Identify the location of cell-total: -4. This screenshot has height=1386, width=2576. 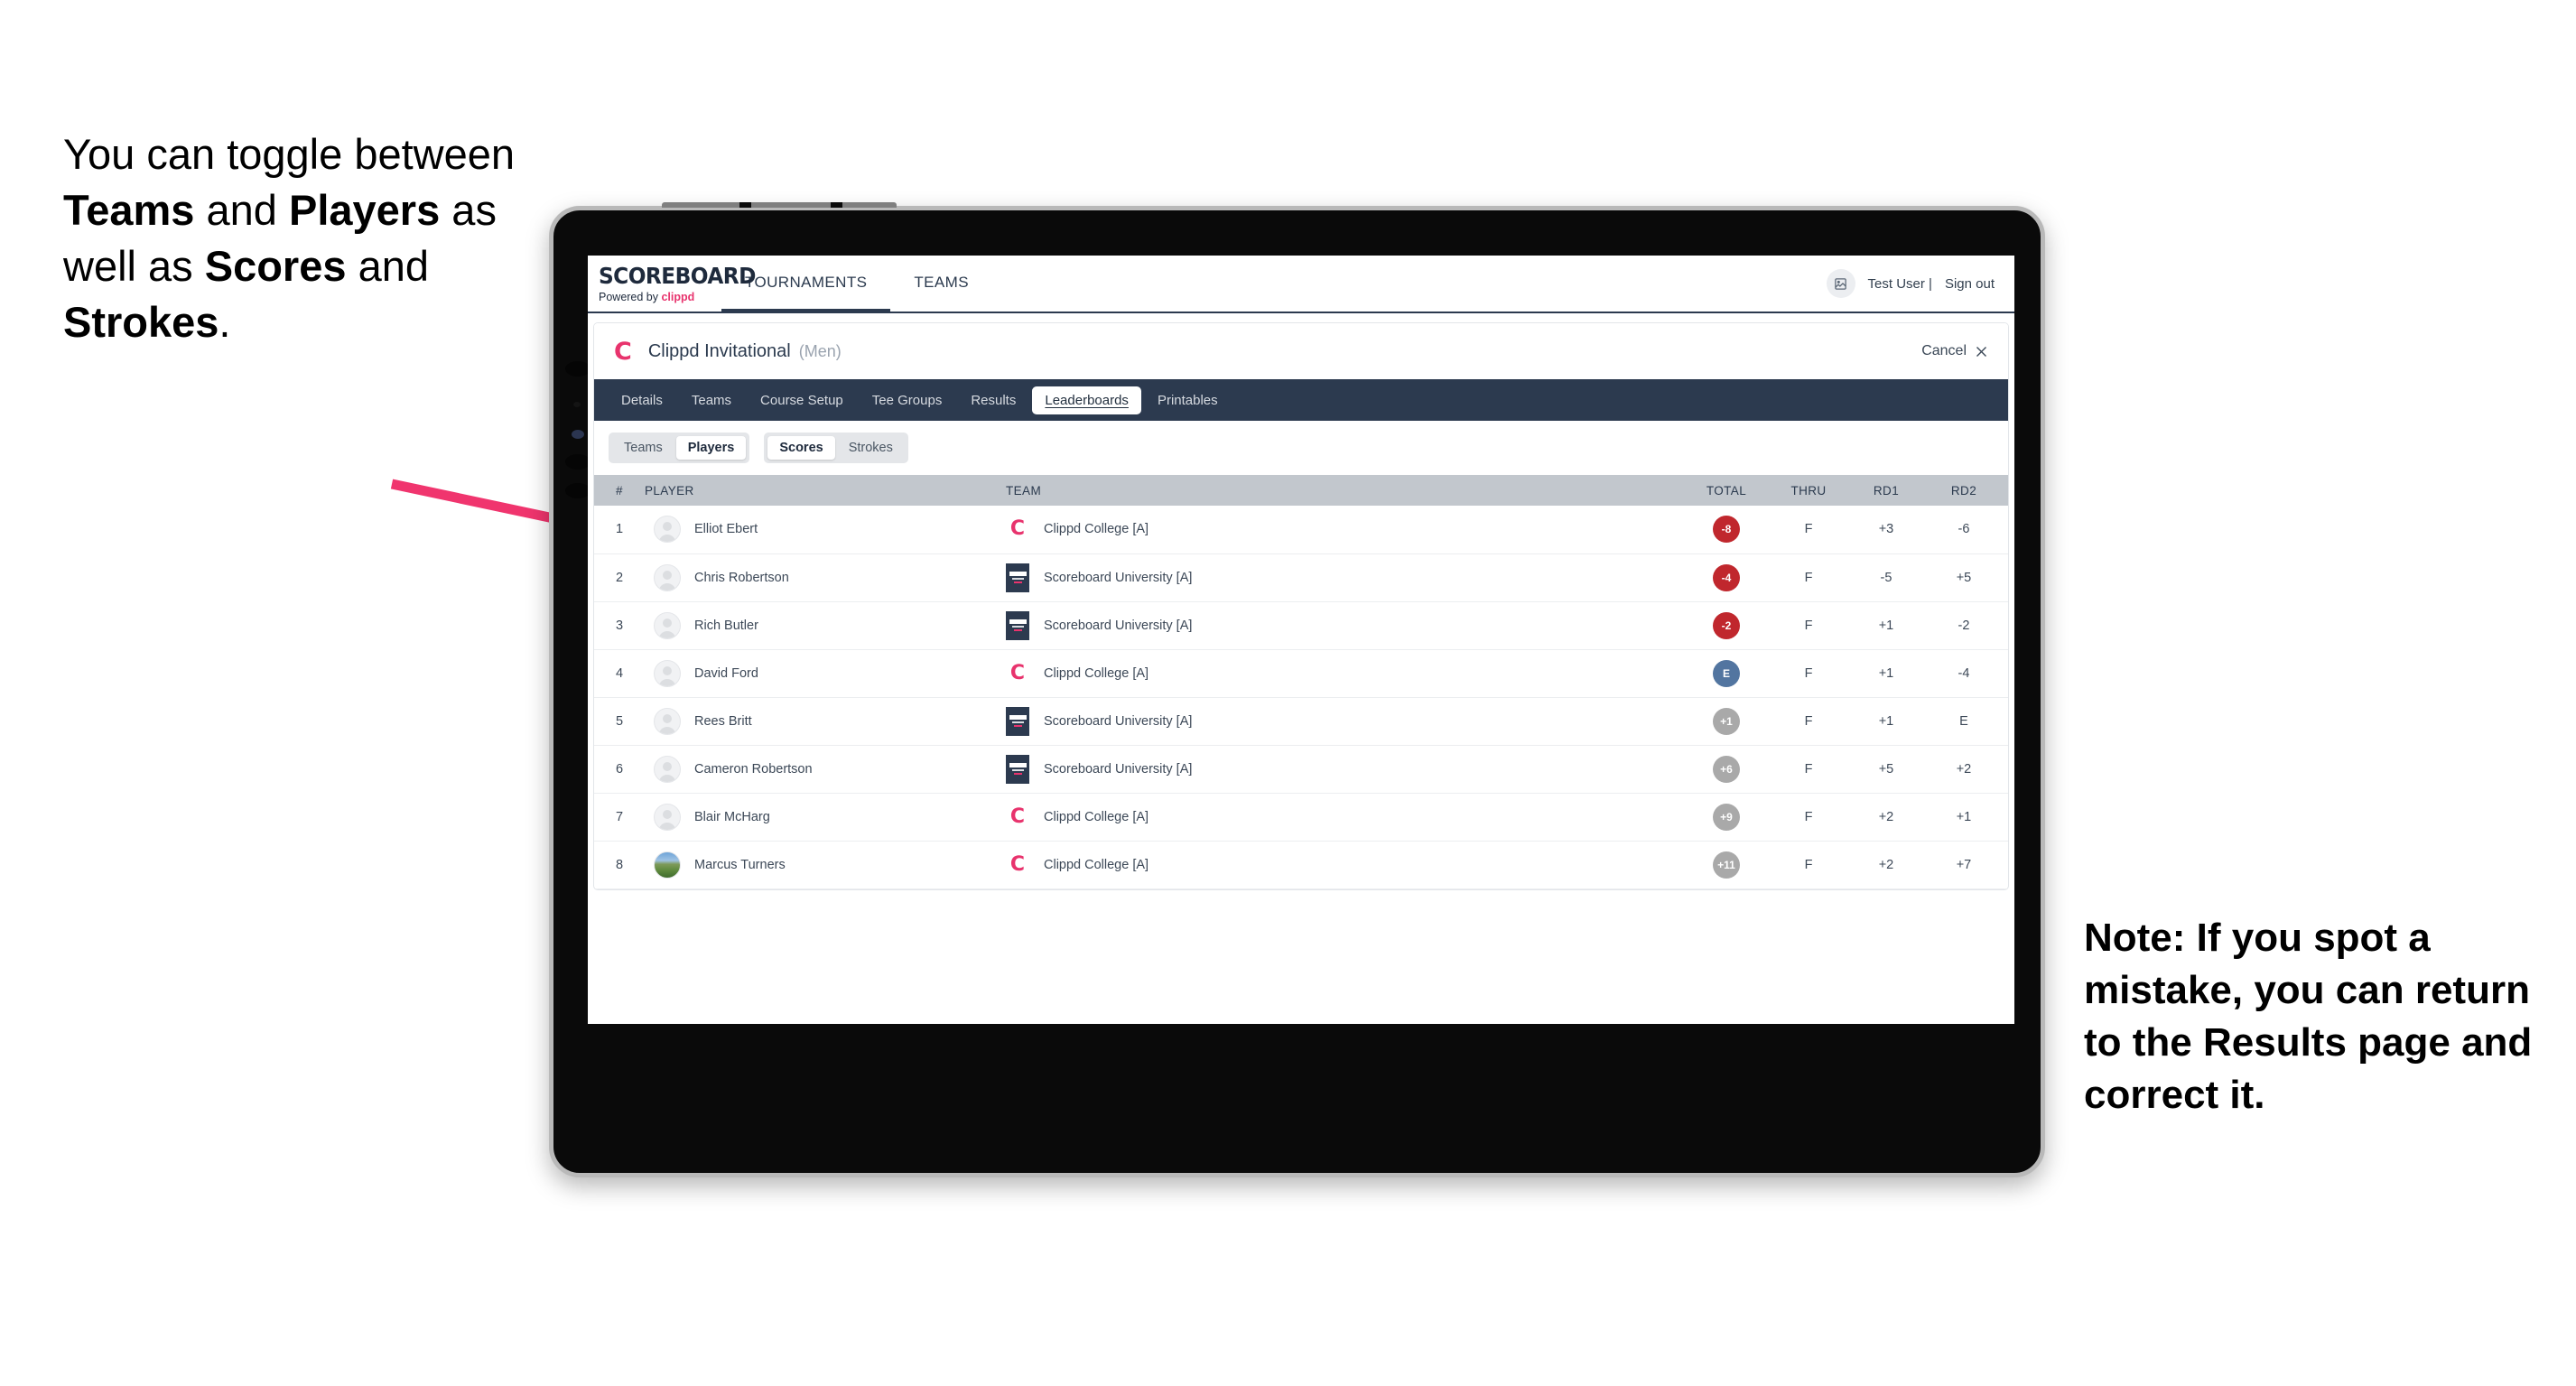
(1726, 577).